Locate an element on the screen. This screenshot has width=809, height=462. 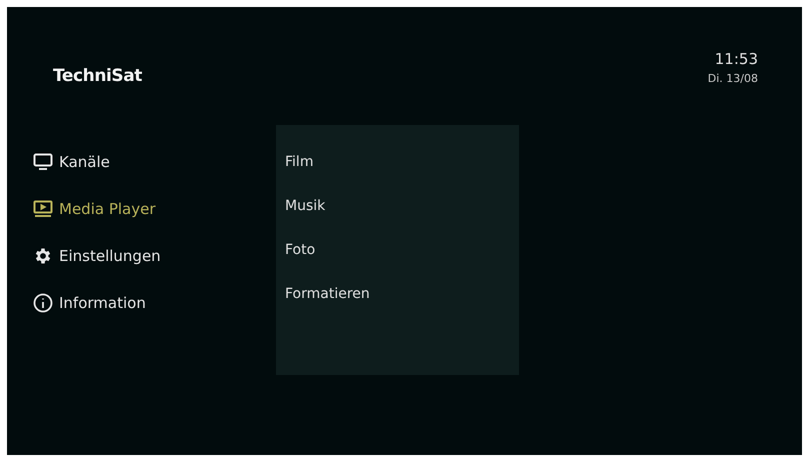
submenu-item: Musik is located at coordinates (402, 206).